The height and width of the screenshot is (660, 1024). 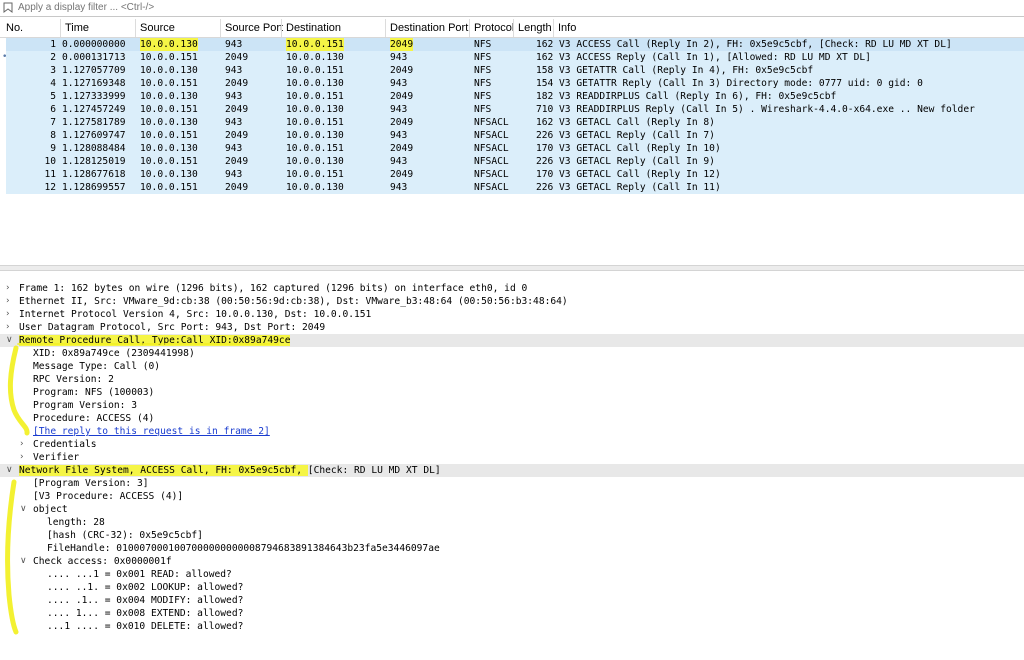 What do you see at coordinates (512, 574) in the screenshot?
I see `detail-row: .... ...1 = 0x001 READ: allowed?` at bounding box center [512, 574].